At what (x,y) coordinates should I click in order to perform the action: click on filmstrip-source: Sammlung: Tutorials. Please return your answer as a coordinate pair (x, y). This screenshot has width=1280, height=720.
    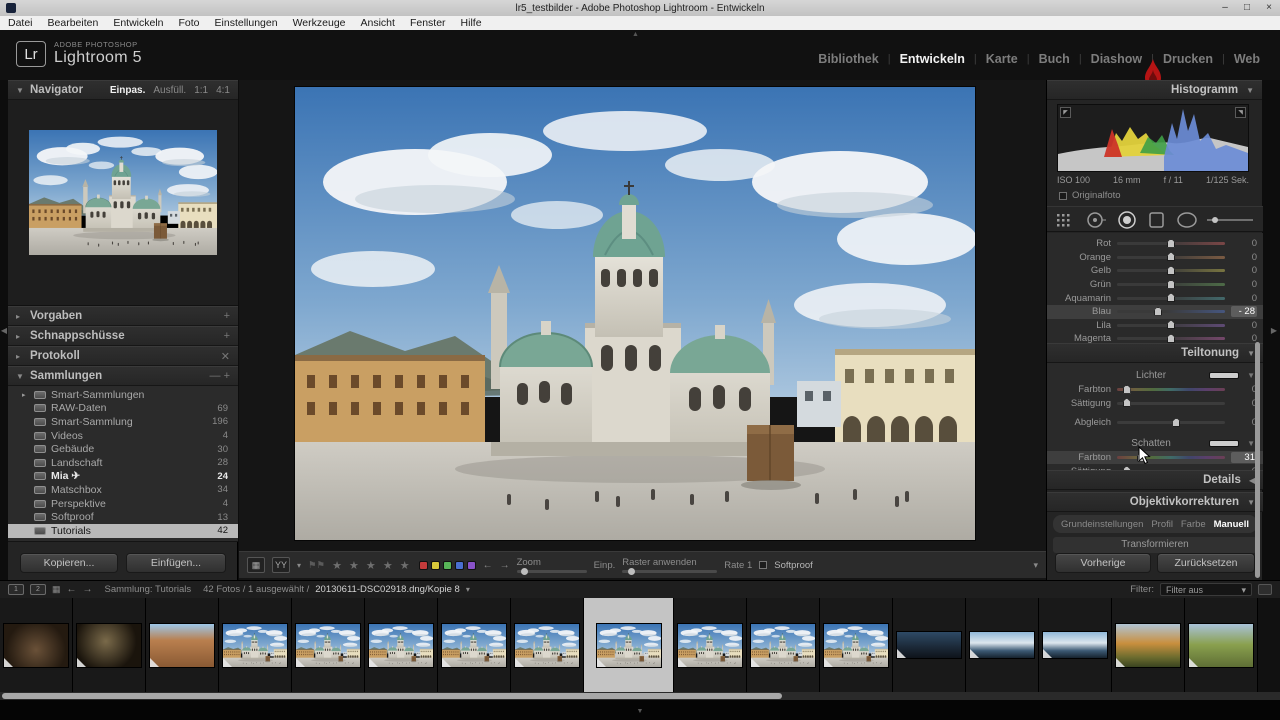
    Looking at the image, I should click on (148, 589).